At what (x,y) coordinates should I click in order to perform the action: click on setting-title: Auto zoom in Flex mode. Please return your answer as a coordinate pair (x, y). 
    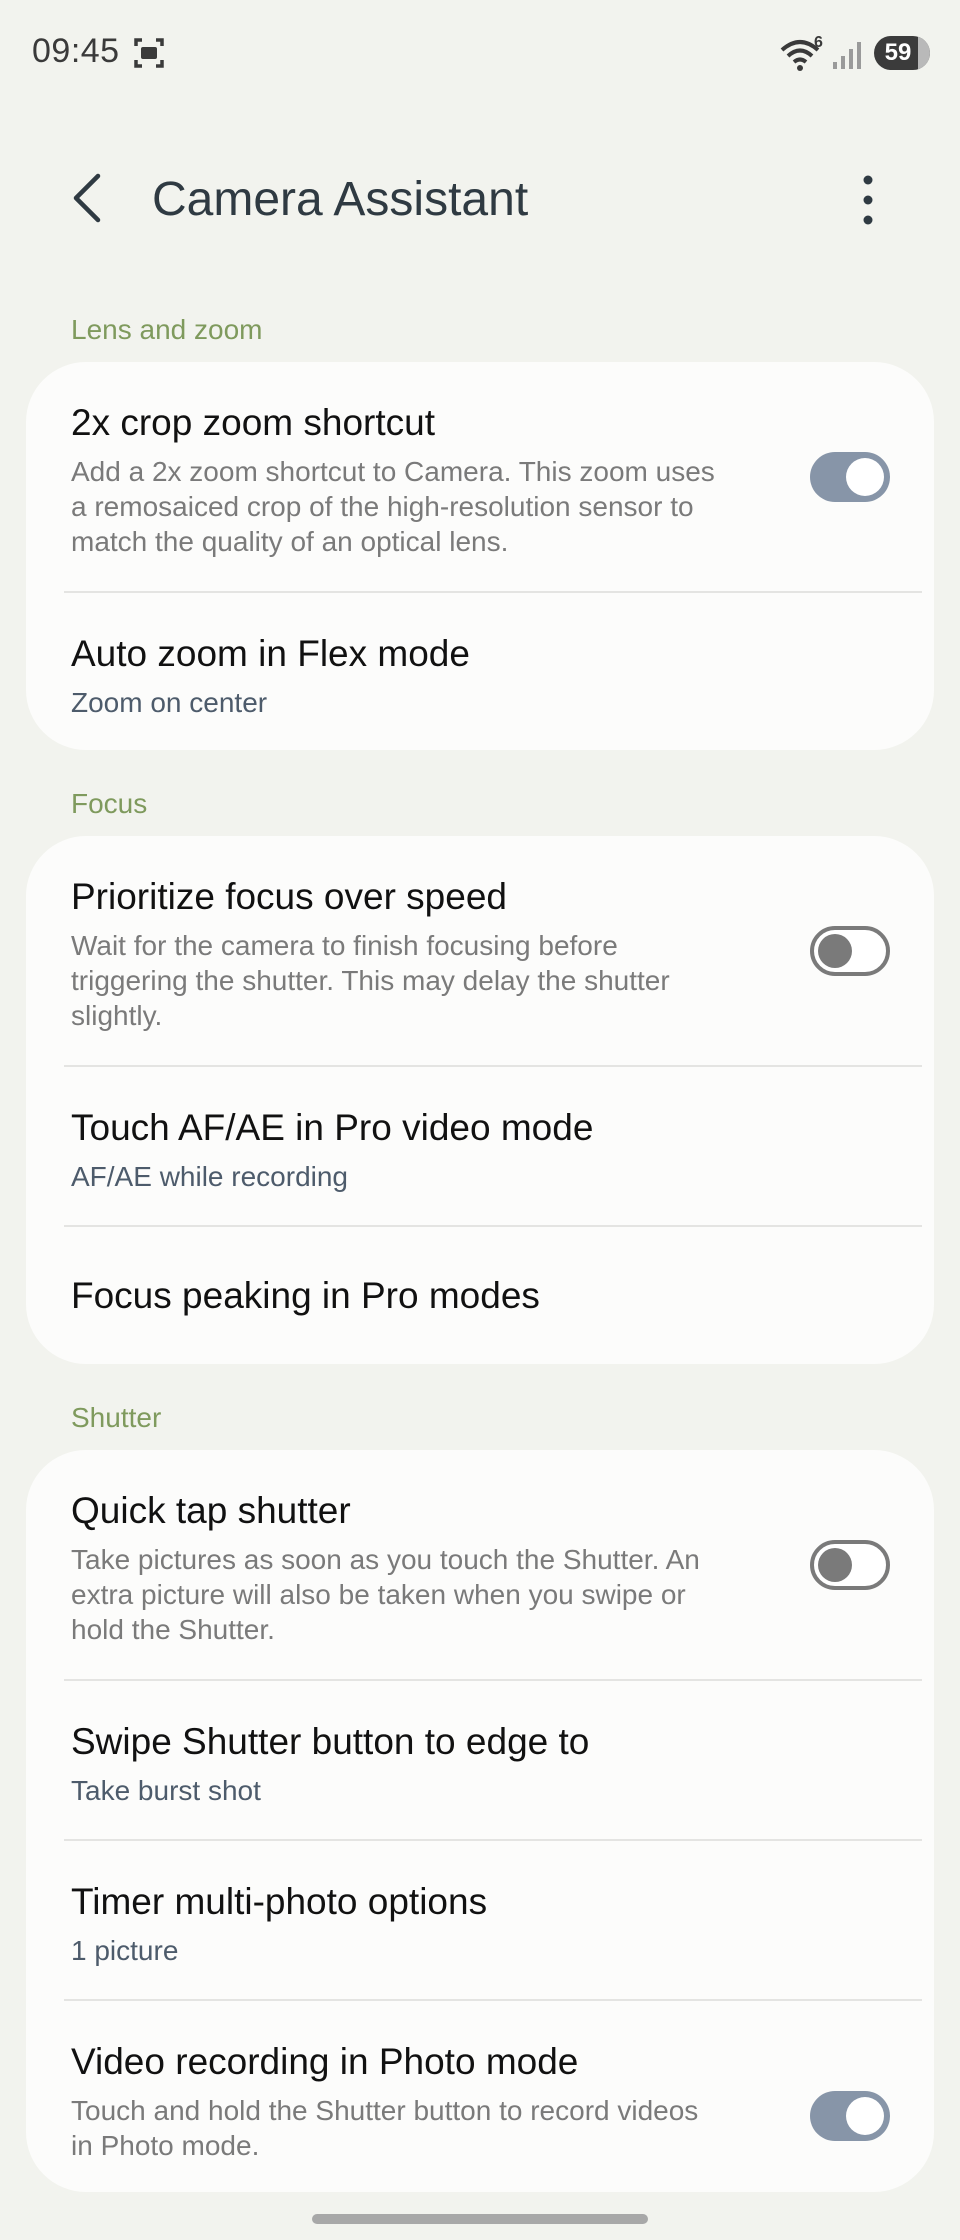
    Looking at the image, I should click on (270, 653).